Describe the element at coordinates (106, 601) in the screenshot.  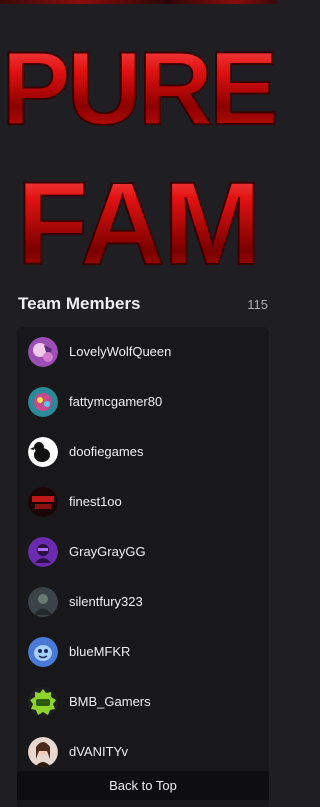
I see `member-name: silentfury323` at that location.